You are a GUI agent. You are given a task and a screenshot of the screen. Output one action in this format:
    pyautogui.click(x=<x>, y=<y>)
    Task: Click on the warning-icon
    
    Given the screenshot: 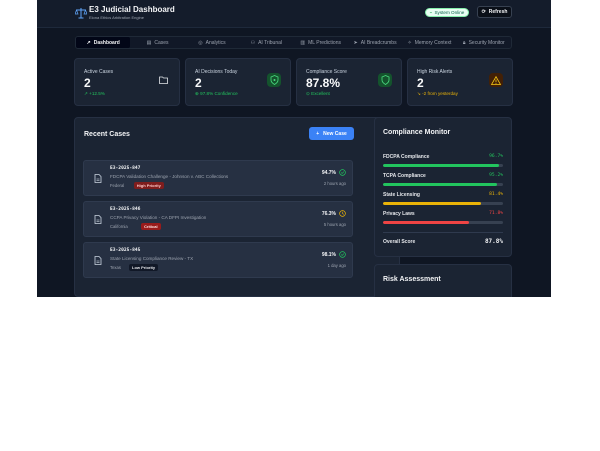 What is the action you would take?
    pyautogui.click(x=496, y=80)
    